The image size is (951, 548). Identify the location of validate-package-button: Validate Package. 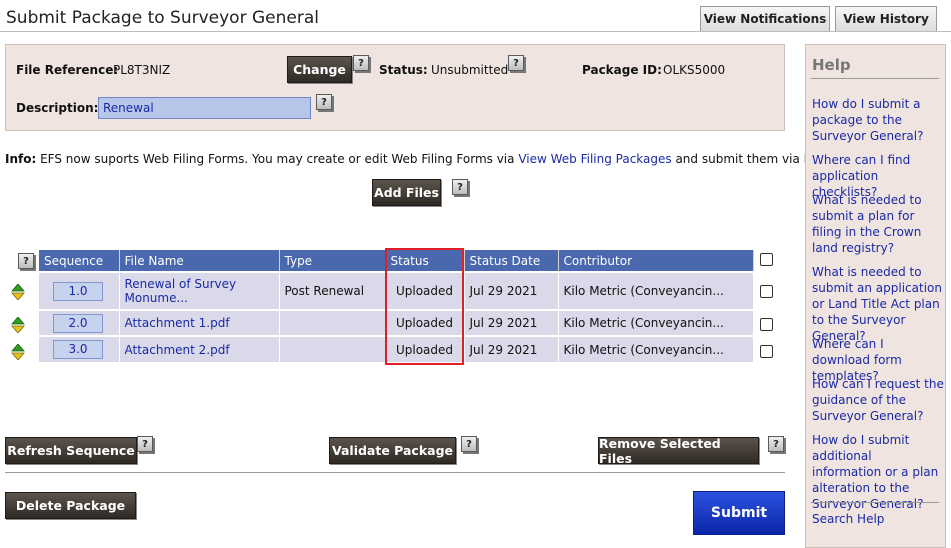
(392, 450).